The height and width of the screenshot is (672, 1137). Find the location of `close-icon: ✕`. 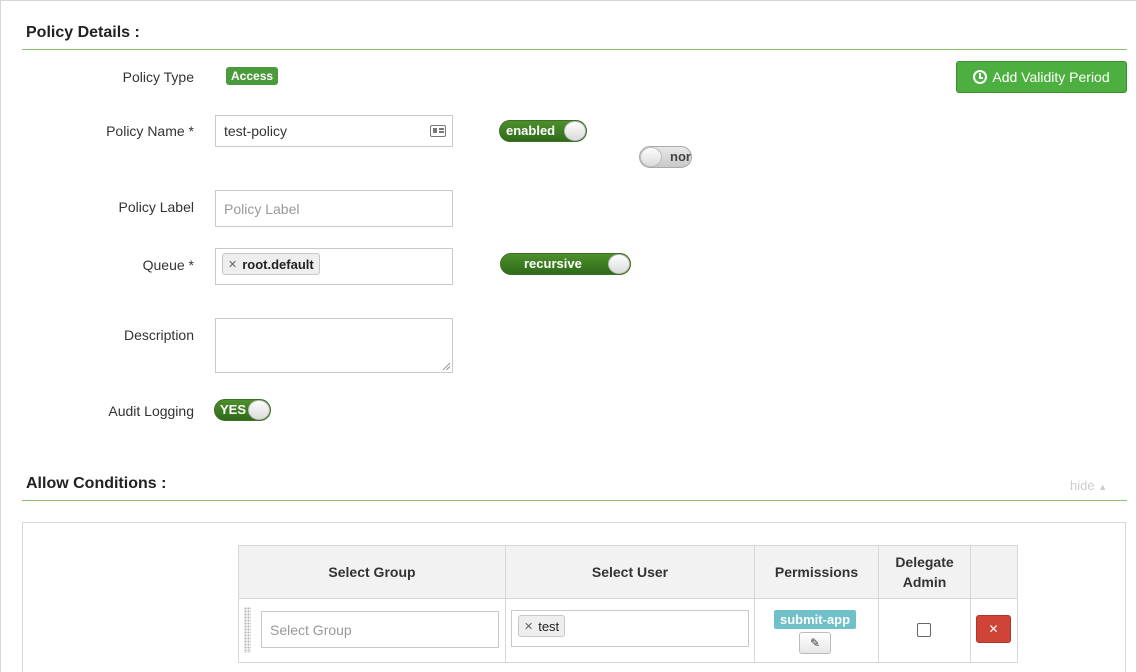

close-icon: ✕ is located at coordinates (993, 629).